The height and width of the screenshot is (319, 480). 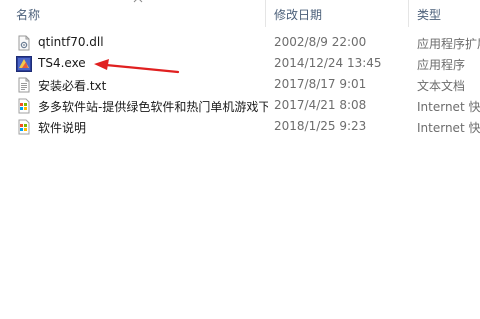 I want to click on exe-app-icon, so click(x=24, y=64).